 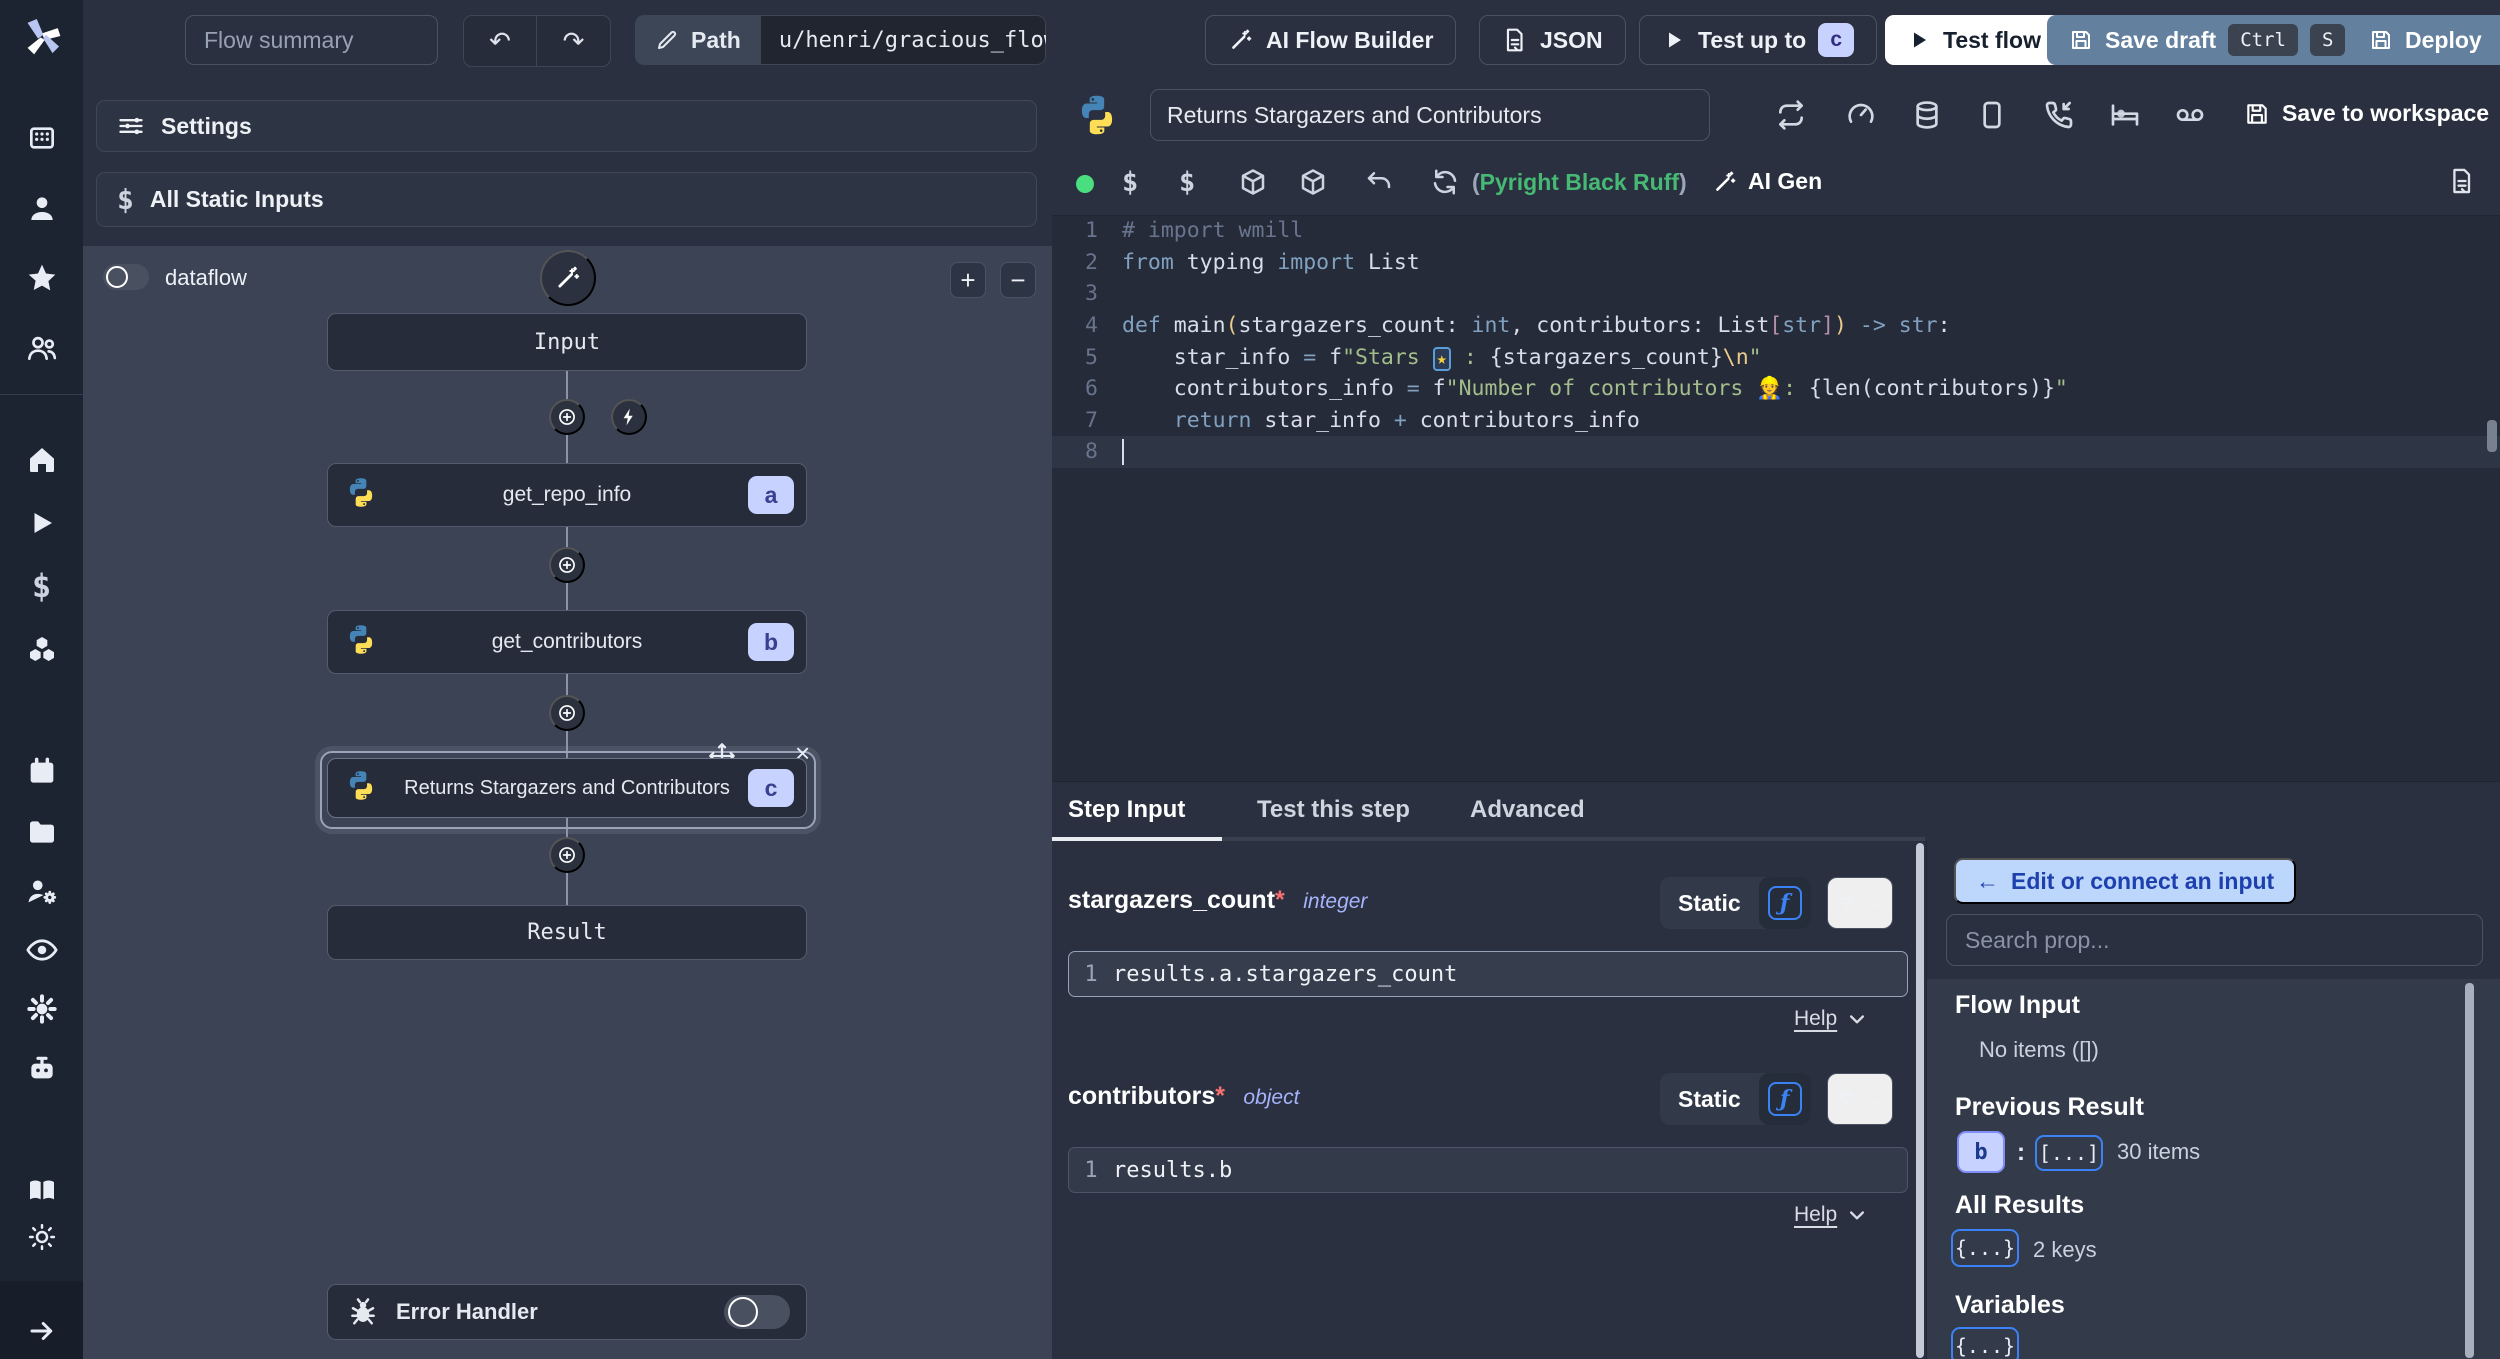 I want to click on gauge-icon, so click(x=1861, y=115).